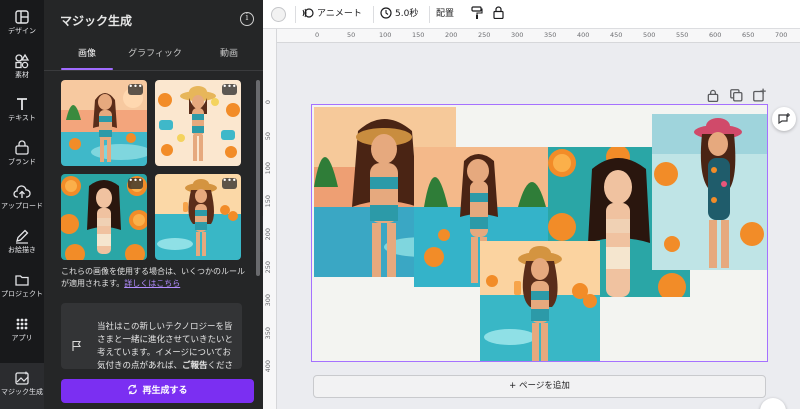 The width and height of the screenshot is (800, 409). What do you see at coordinates (152, 283) in the screenshot?
I see `learn-more-link: 詳しくはこちら` at bounding box center [152, 283].